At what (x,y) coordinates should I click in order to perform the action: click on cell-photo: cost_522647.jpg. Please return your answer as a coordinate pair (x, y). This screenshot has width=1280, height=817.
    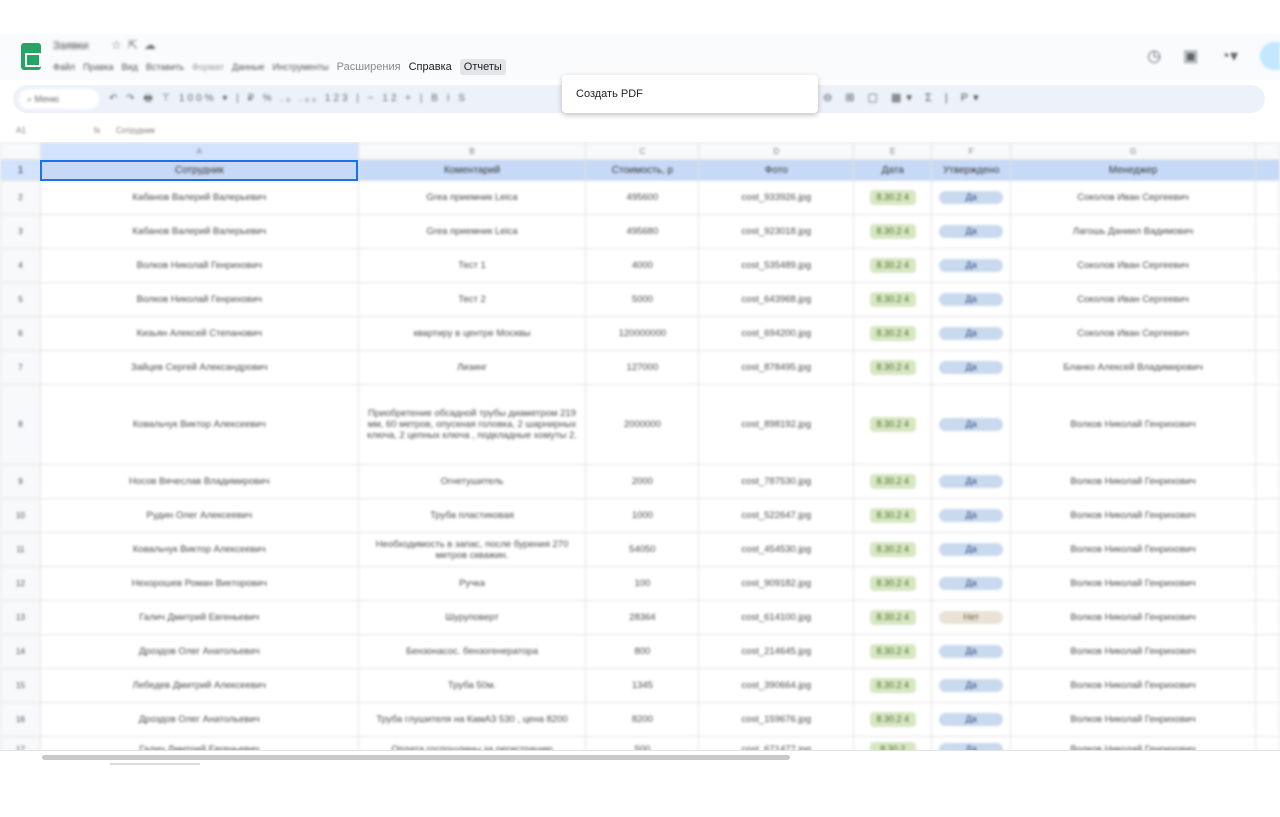
    Looking at the image, I should click on (776, 515).